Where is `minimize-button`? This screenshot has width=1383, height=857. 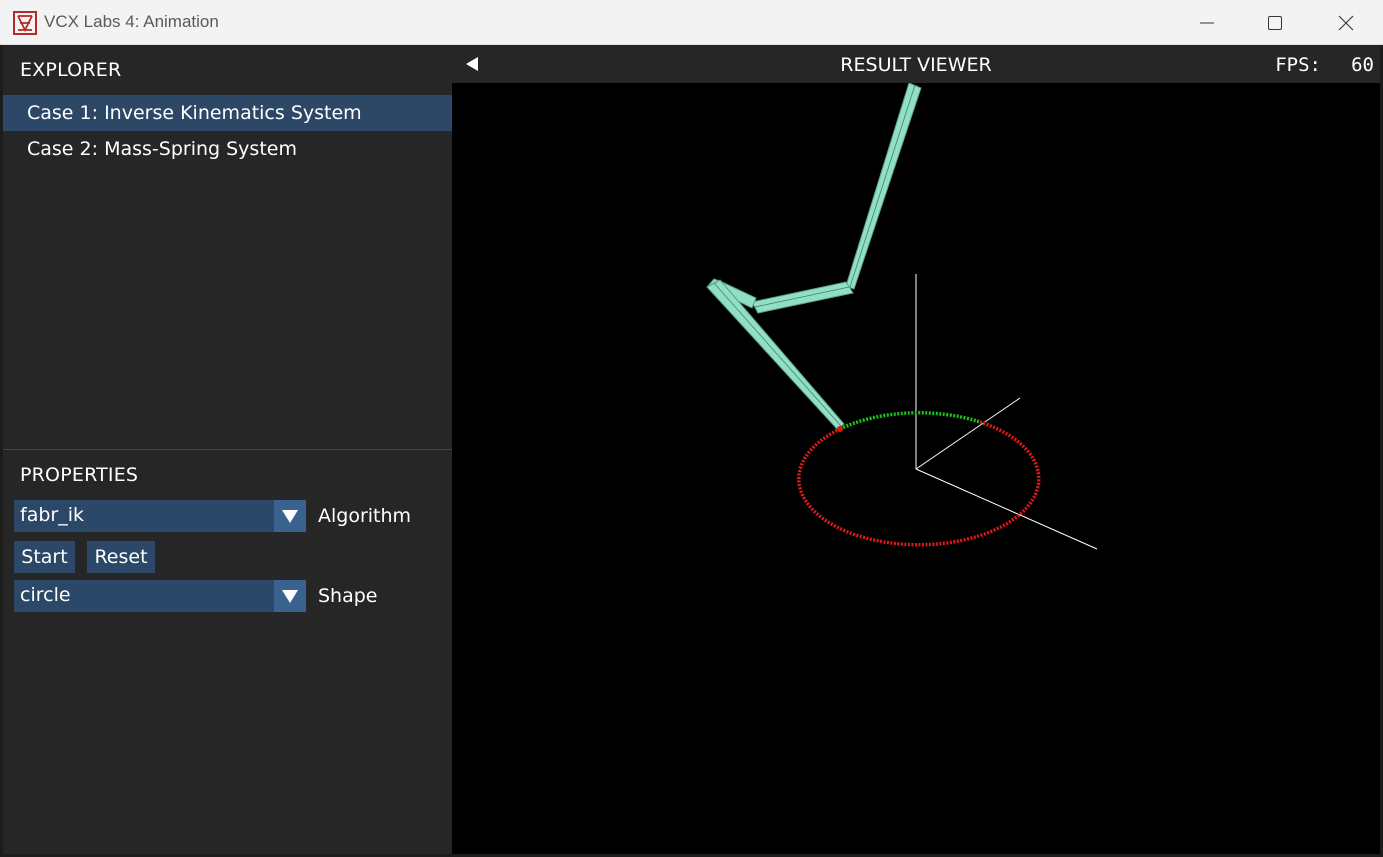
minimize-button is located at coordinates (1207, 22).